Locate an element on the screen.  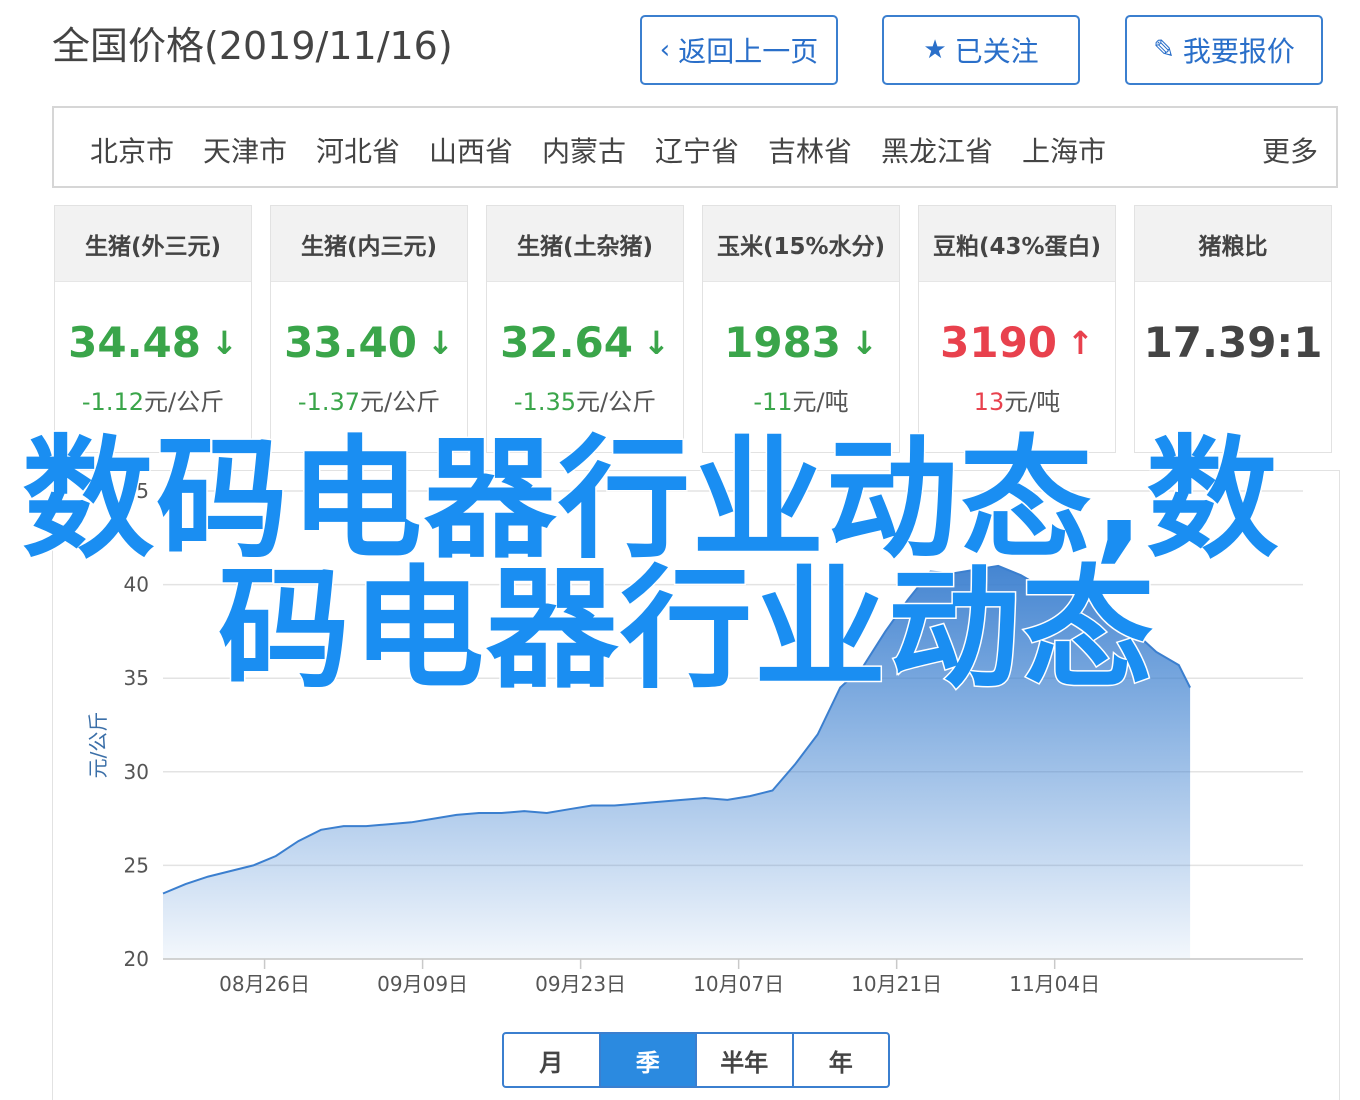
price-card: 玉米(15%水分) 1983 ↓ -11元/吨 is located at coordinates (801, 329).